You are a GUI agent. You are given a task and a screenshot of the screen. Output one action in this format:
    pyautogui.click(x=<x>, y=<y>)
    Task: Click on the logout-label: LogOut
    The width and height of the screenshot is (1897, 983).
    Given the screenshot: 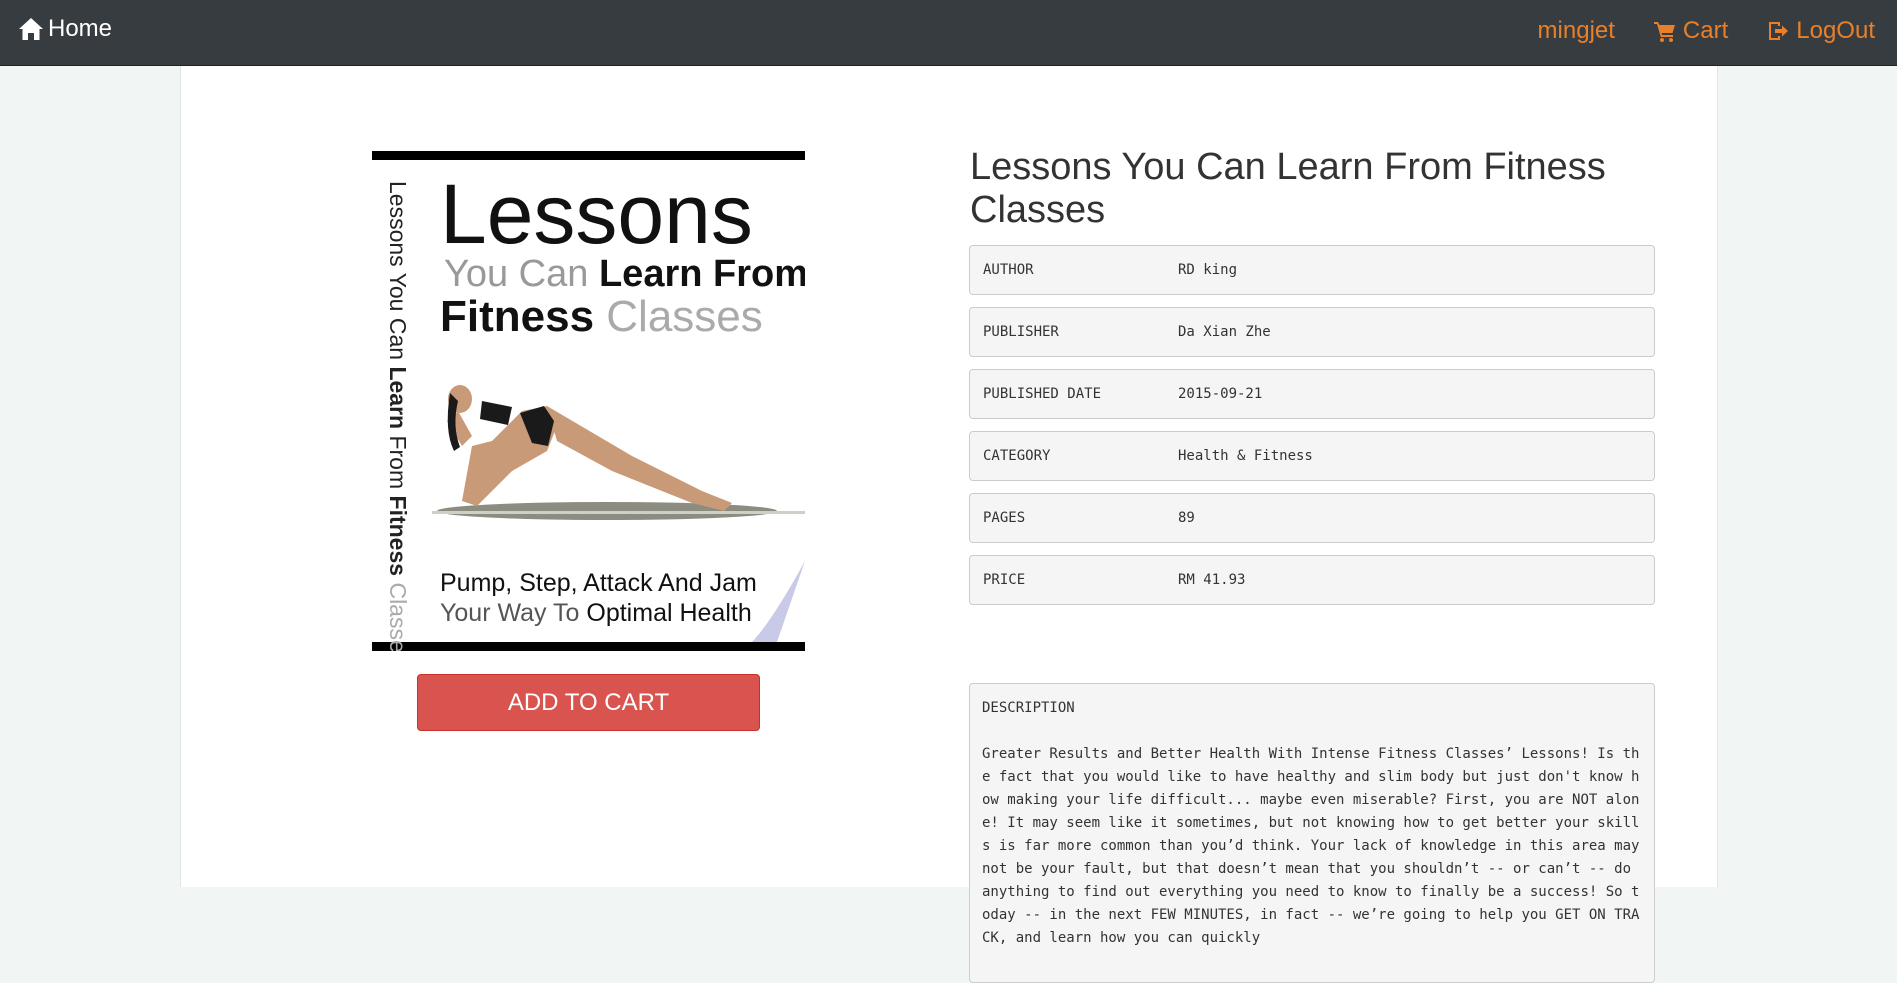 What is the action you would take?
    pyautogui.click(x=1835, y=30)
    